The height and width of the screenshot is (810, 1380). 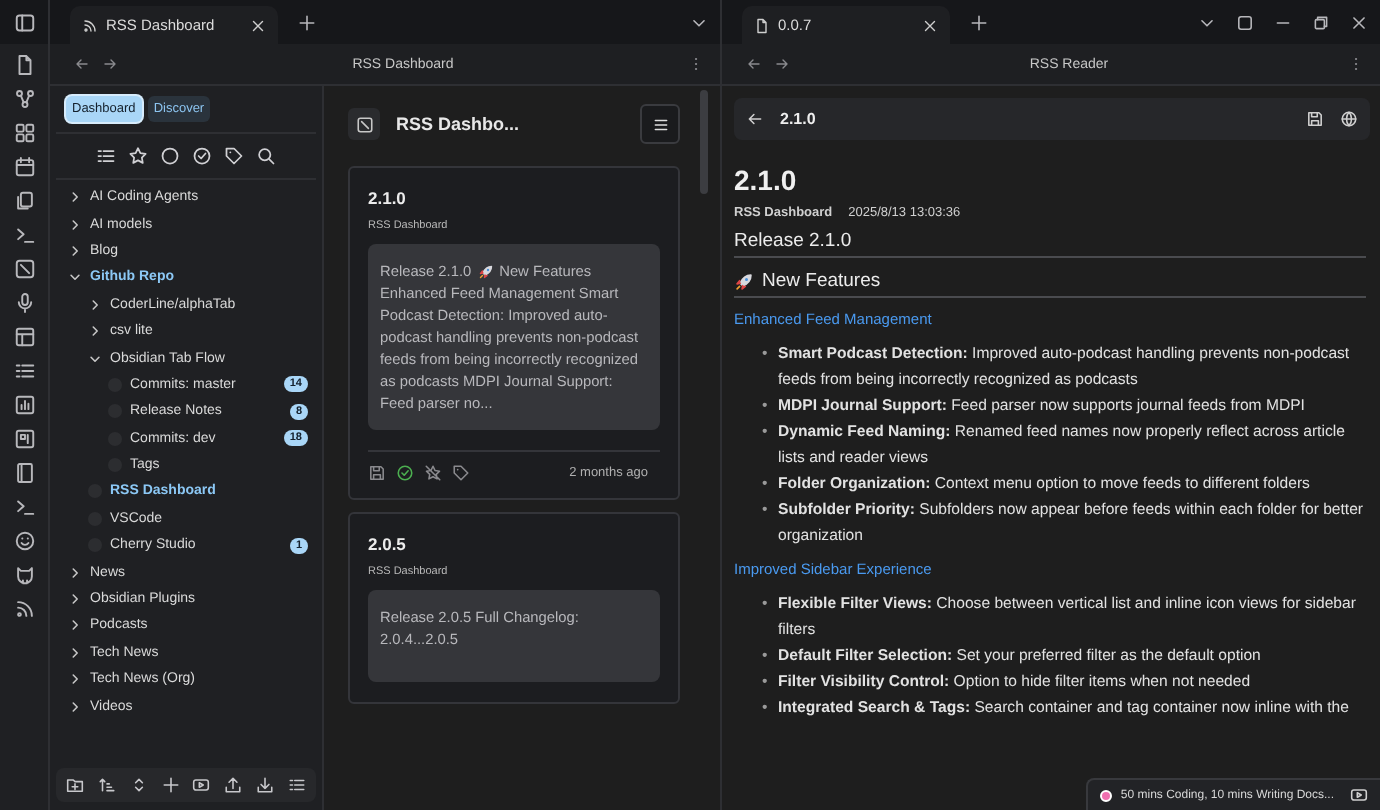 I want to click on upload-icon, so click(x=233, y=785).